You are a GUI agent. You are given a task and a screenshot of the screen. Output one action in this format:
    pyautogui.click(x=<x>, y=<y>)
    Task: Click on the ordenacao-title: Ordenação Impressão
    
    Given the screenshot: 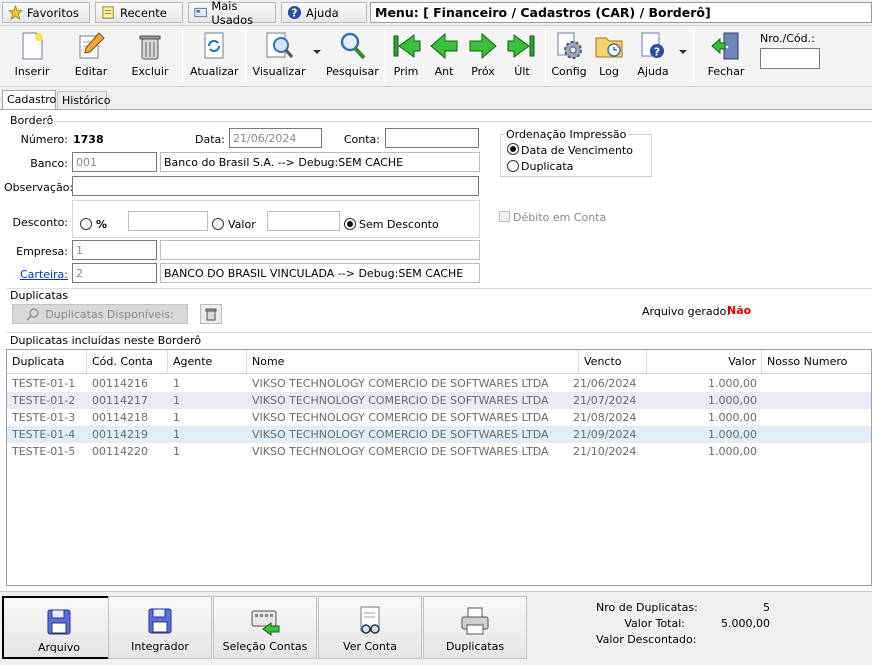 What is the action you would take?
    pyautogui.click(x=566, y=134)
    